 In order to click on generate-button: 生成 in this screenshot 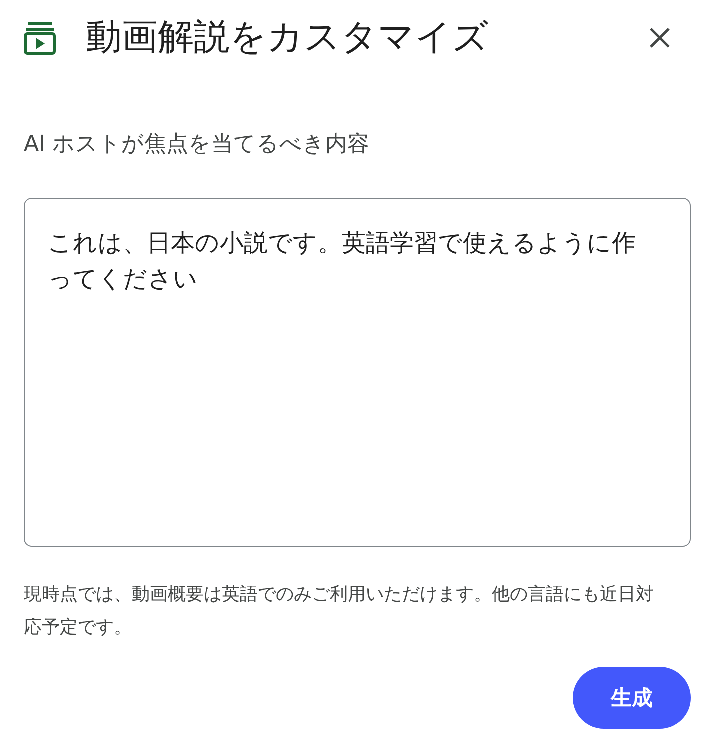, I will do `click(632, 698)`.